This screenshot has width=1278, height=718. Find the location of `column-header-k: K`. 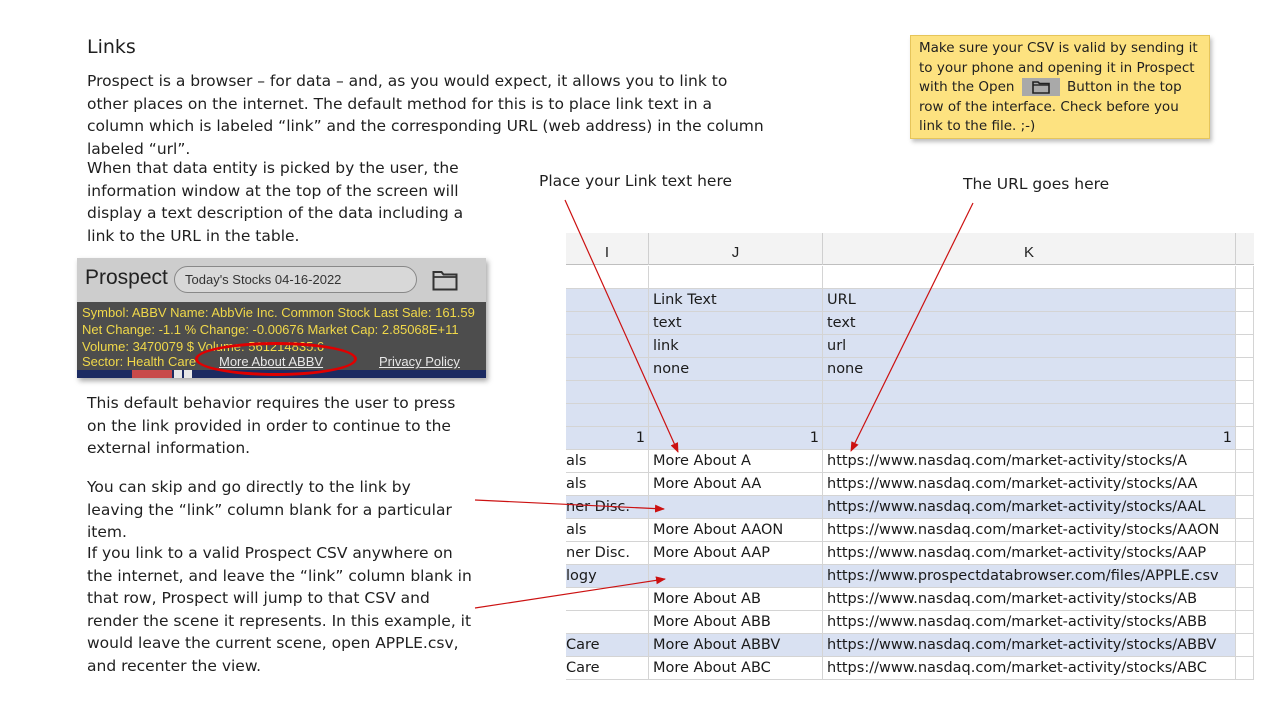

column-header-k: K is located at coordinates (1029, 249).